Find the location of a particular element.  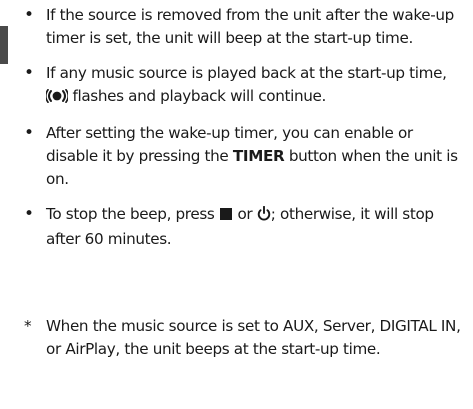

power-icon is located at coordinates (264, 216).